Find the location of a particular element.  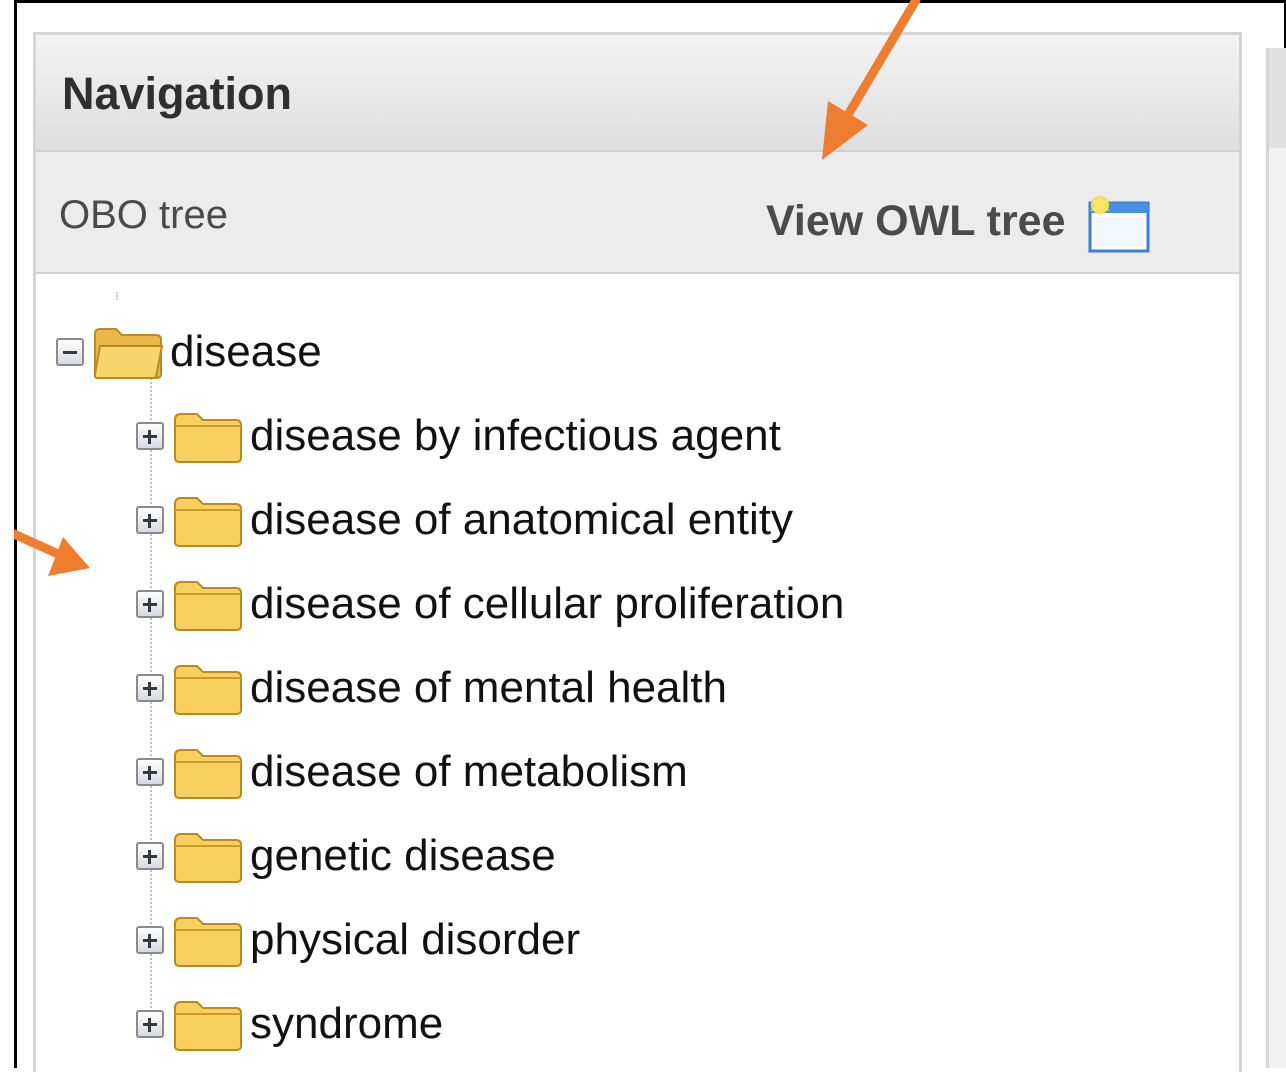

tree-node: disease of anatomical entity is located at coordinates (464, 520).